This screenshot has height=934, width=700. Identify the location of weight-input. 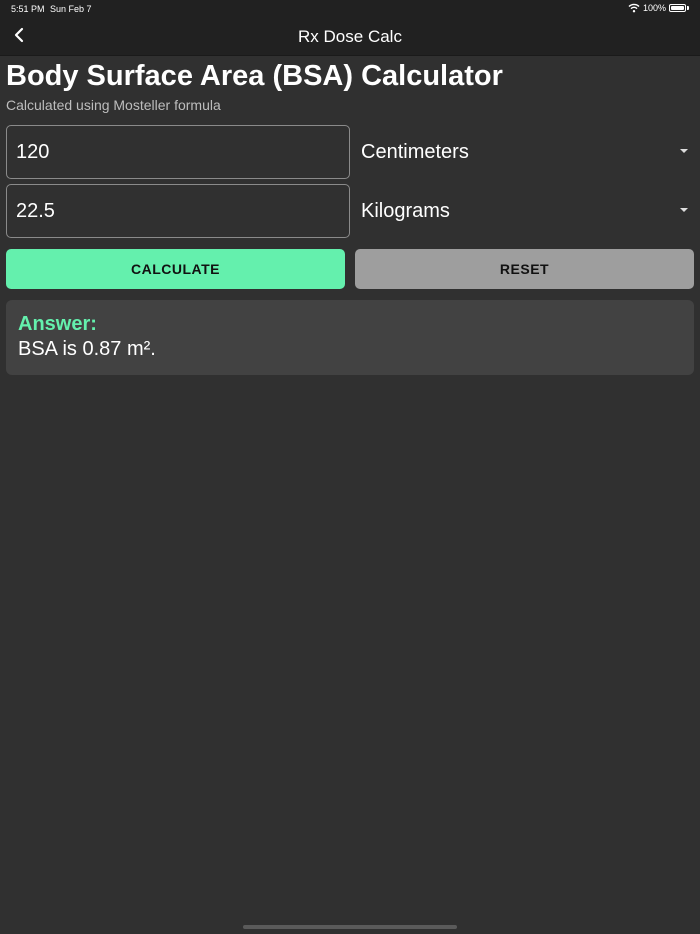
(178, 211).